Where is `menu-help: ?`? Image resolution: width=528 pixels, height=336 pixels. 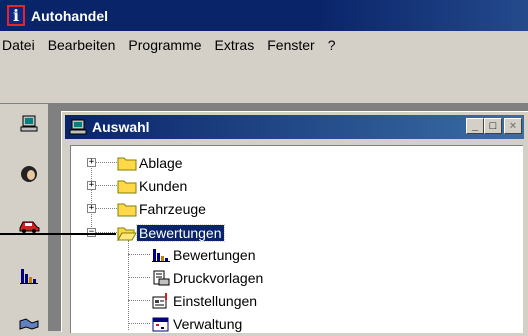
menu-help: ? is located at coordinates (332, 45).